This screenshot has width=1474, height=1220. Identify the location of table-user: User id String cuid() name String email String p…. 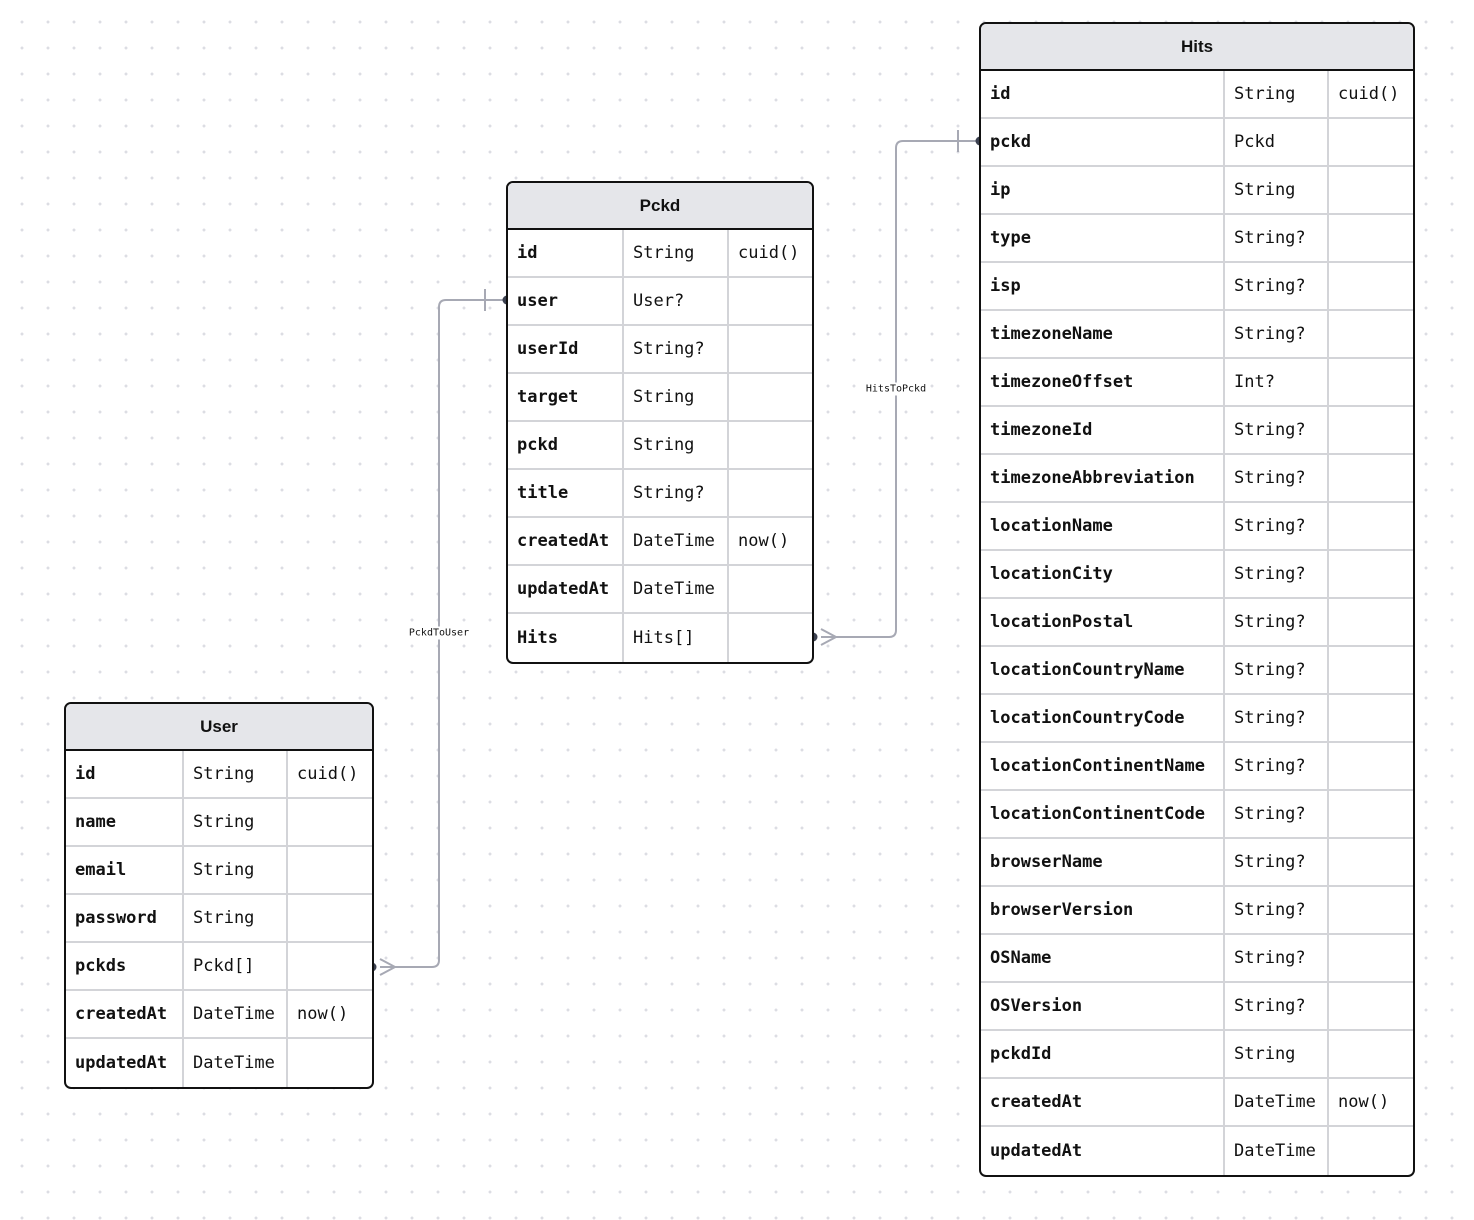
(219, 895).